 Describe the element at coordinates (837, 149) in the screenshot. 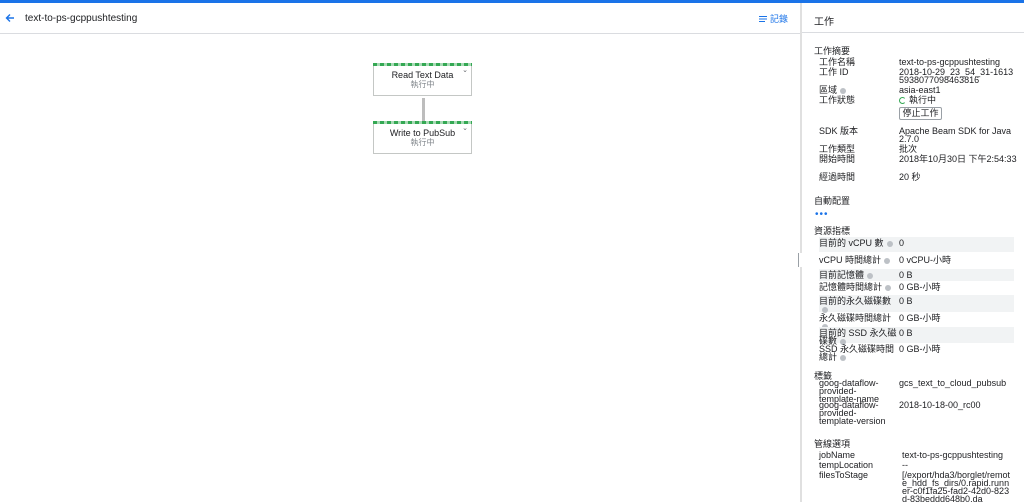

I see `type-label: 工作類型` at that location.